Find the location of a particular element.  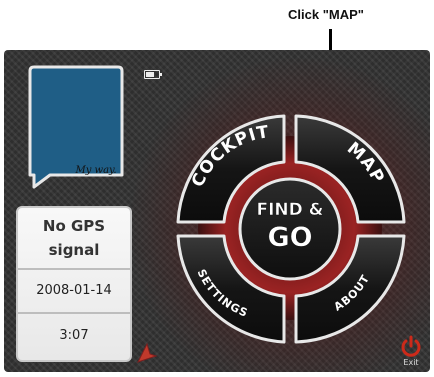

time-value: 3:07 is located at coordinates (74, 335).